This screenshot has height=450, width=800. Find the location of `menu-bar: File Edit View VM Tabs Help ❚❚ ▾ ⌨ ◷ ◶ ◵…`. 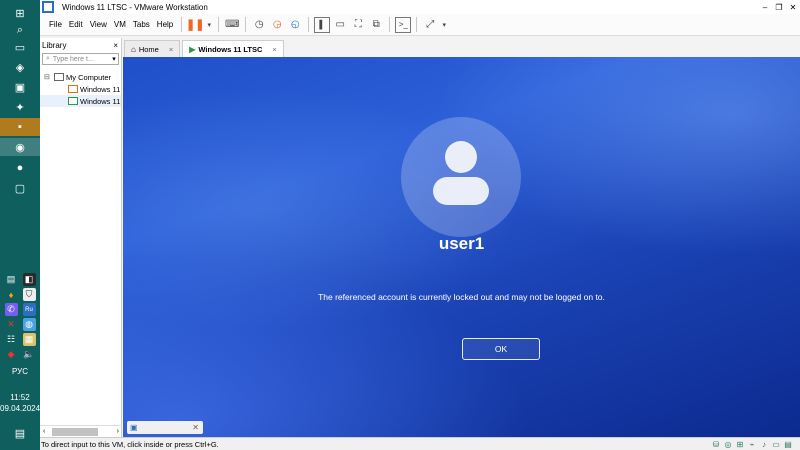

menu-bar: File Edit View VM Tabs Help ❚❚ ▾ ⌨ ◷ ◶ ◵… is located at coordinates (420, 25).